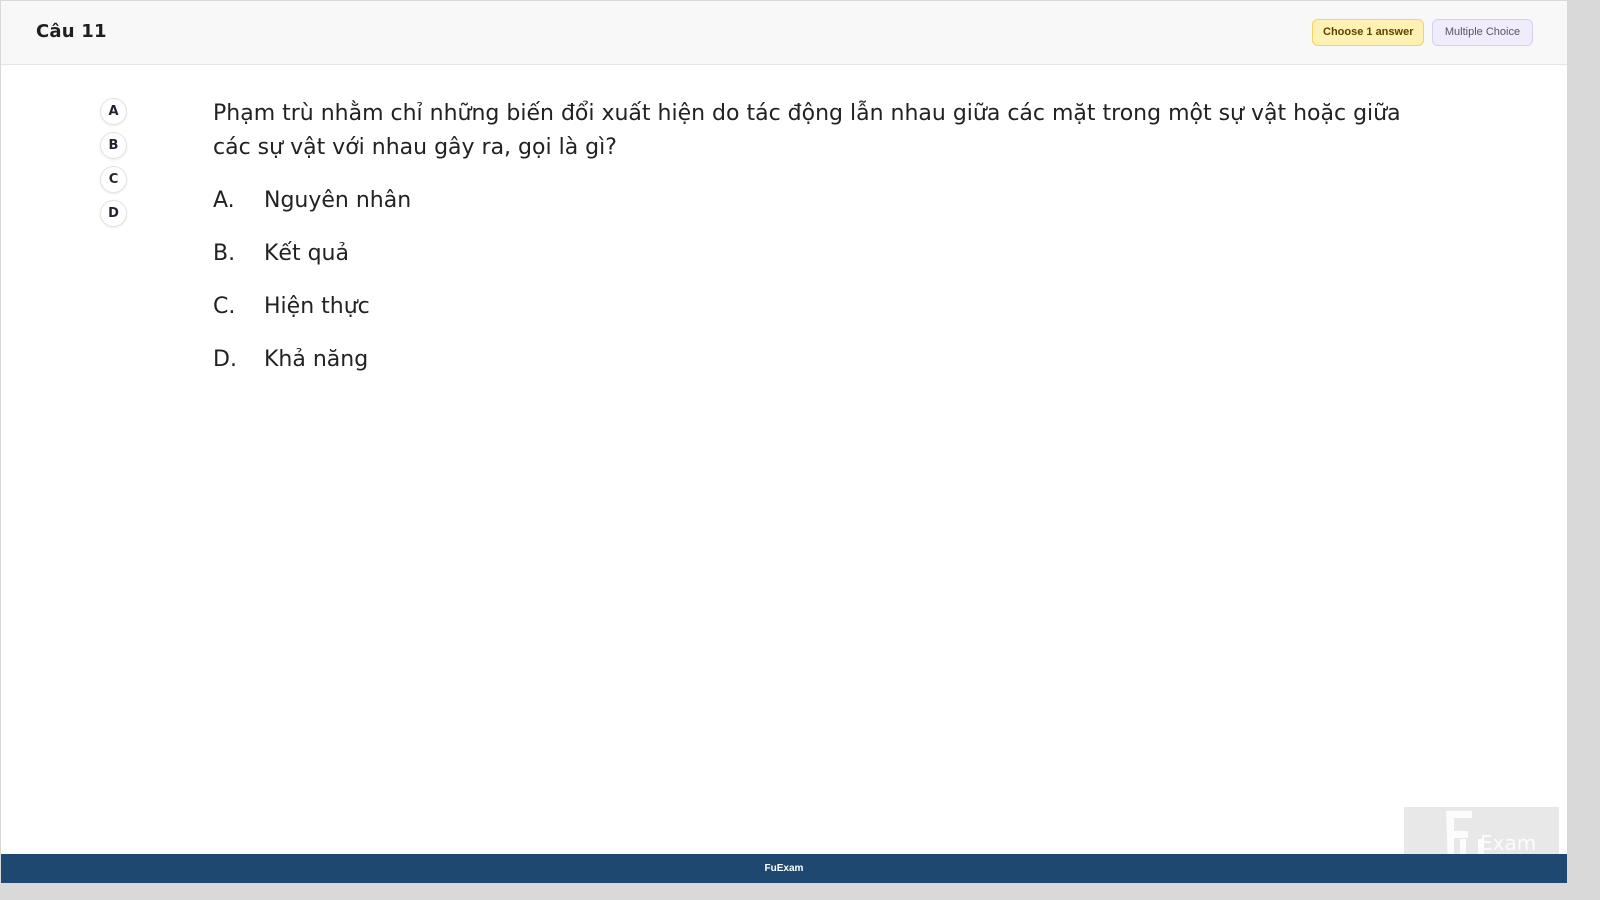 The image size is (1600, 900). I want to click on answer-letter: D., so click(225, 359).